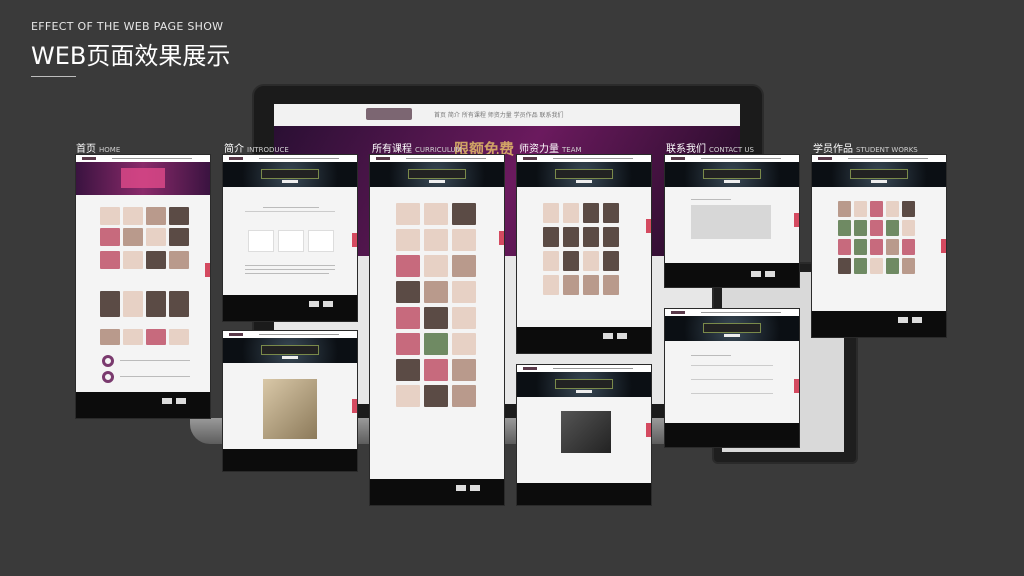 Image resolution: width=1024 pixels, height=576 pixels. I want to click on contact-page-thumbnail, so click(732, 221).